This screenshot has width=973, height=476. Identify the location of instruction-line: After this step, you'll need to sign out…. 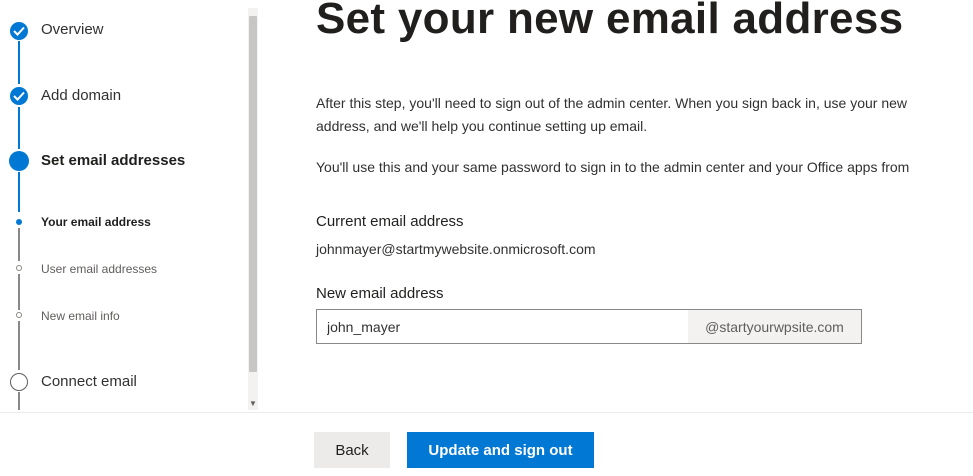
(612, 103).